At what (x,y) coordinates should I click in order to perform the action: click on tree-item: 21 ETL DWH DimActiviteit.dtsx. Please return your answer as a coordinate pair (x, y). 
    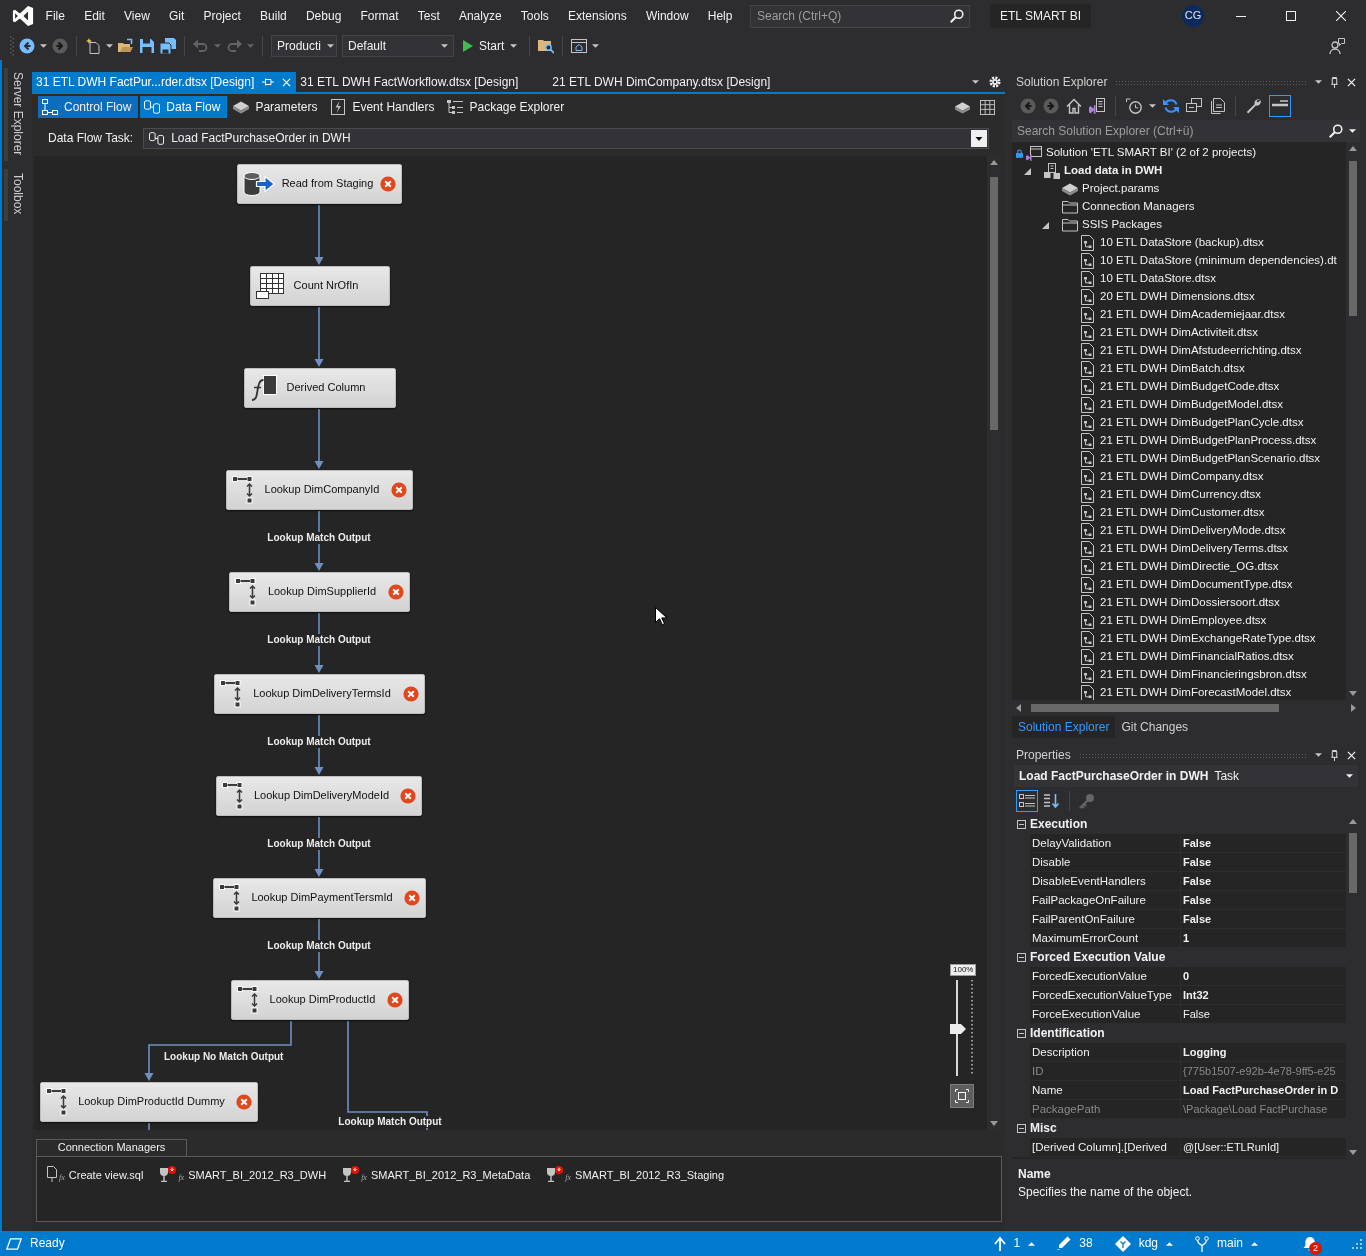
    Looking at the image, I should click on (1179, 333).